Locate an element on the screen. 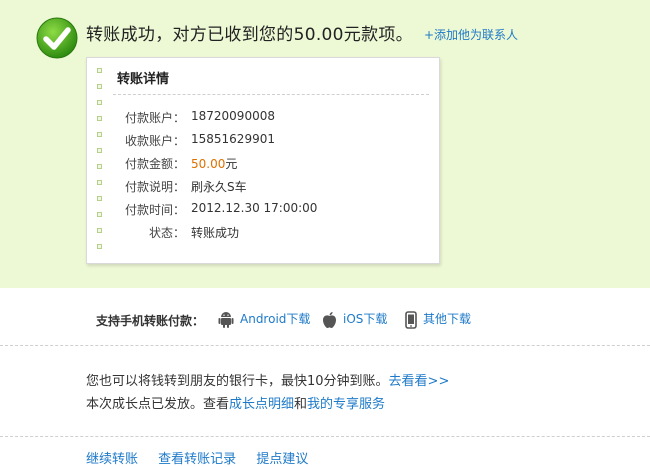 The width and height of the screenshot is (650, 467). transfer-records-link: 查看转账记录 is located at coordinates (197, 459).